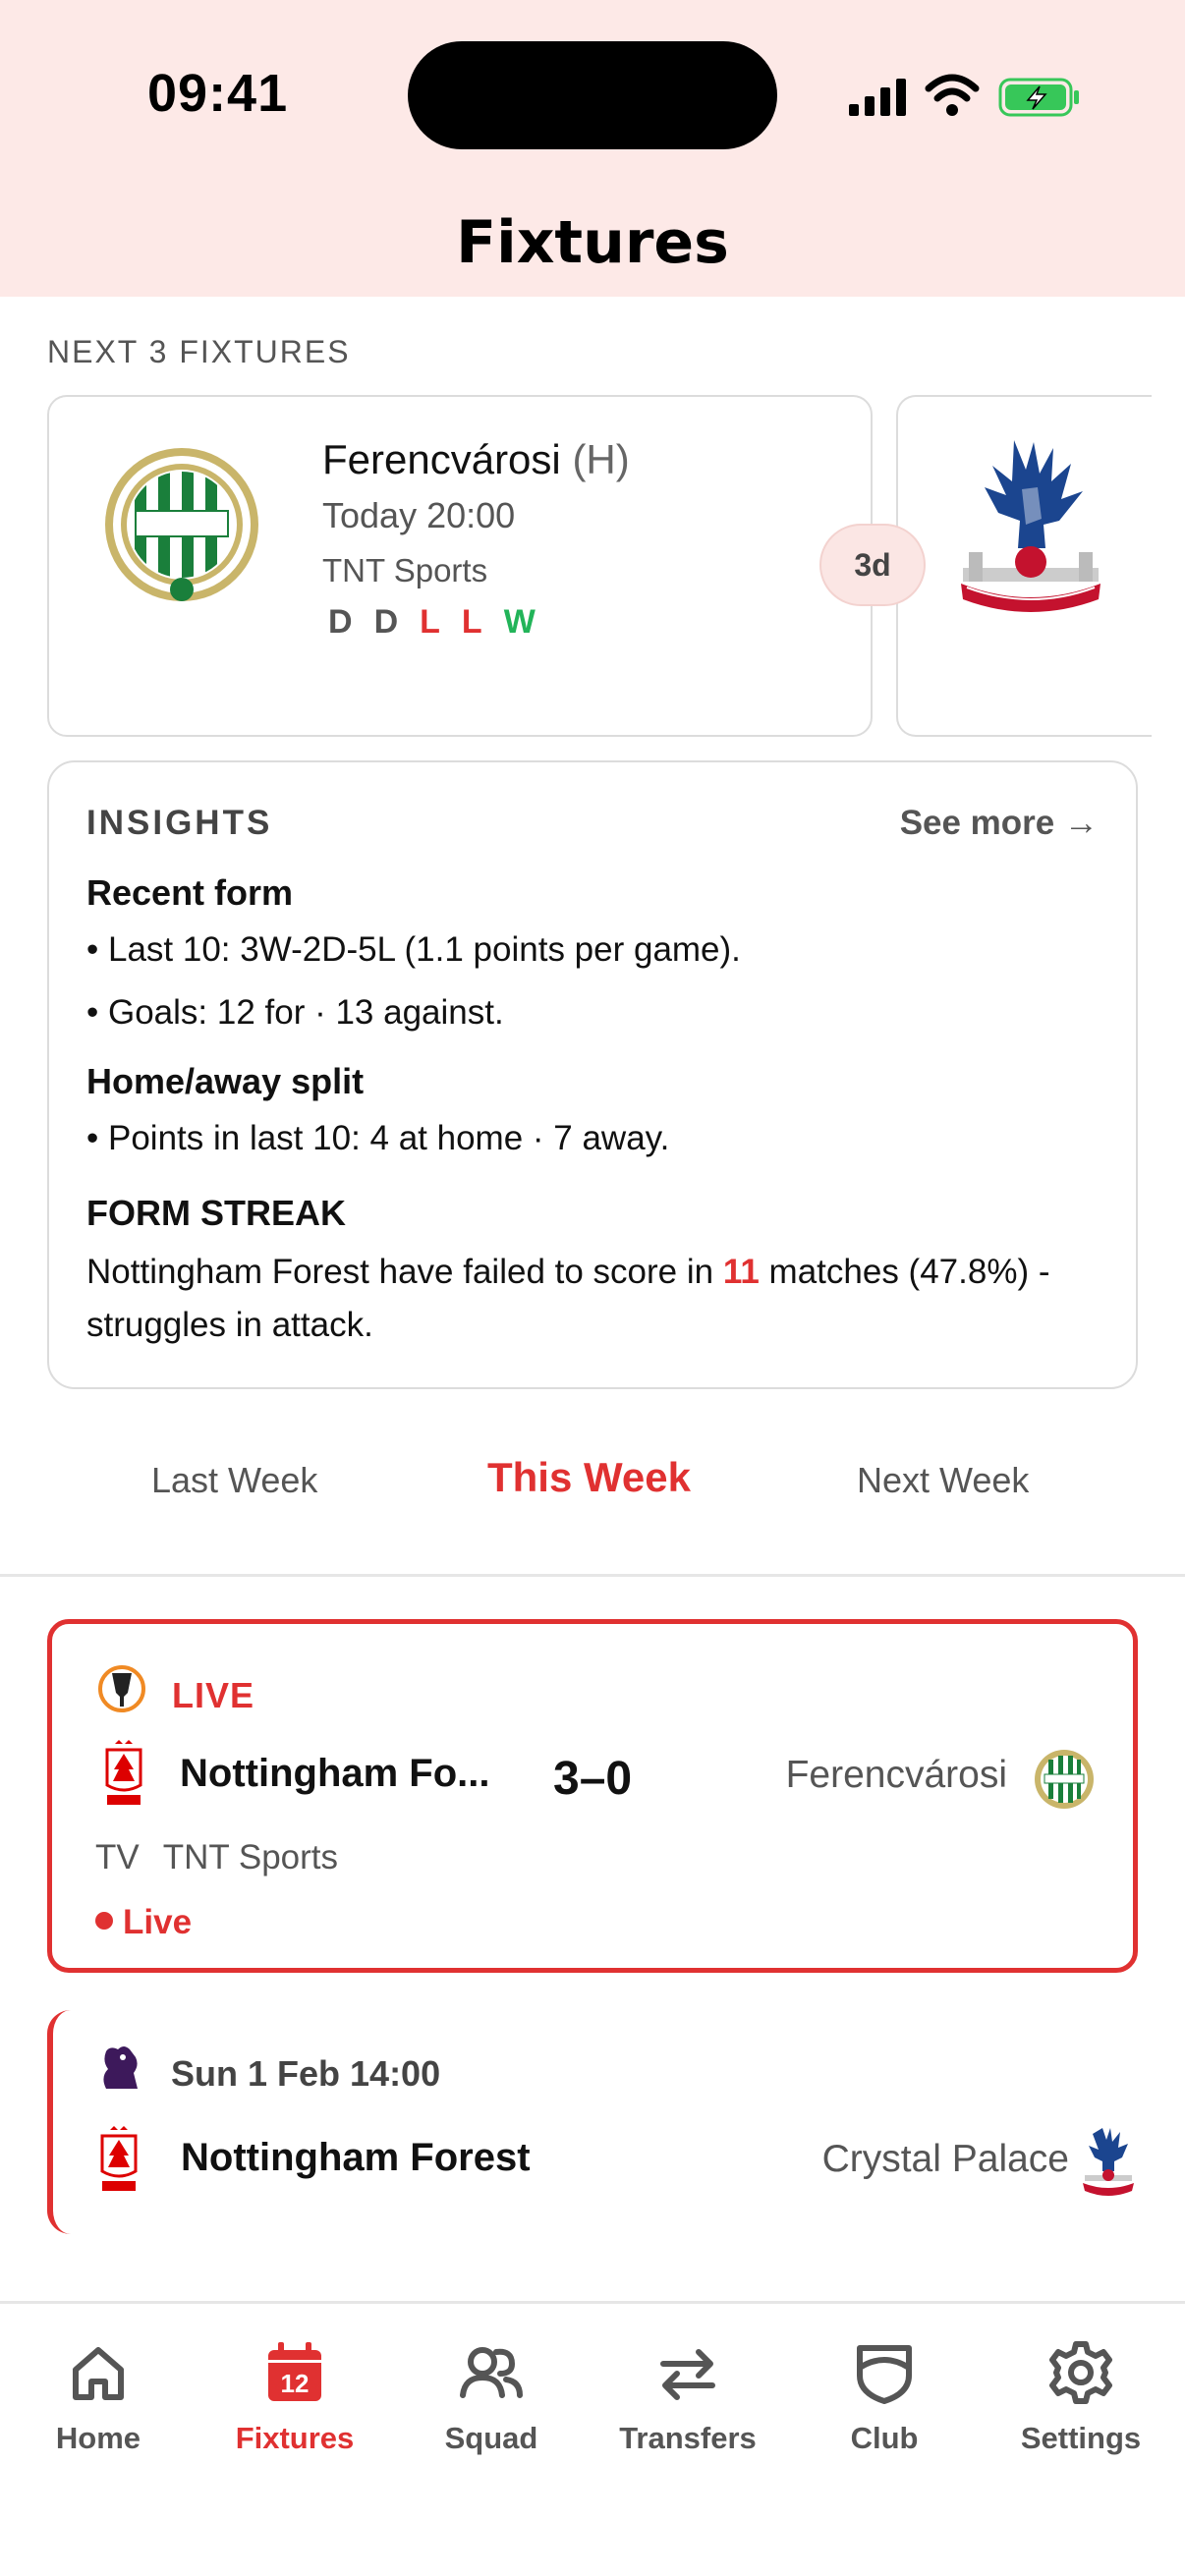 Image resolution: width=1185 pixels, height=2576 pixels. I want to click on header: 09:41 Fixtures, so click(592, 148).